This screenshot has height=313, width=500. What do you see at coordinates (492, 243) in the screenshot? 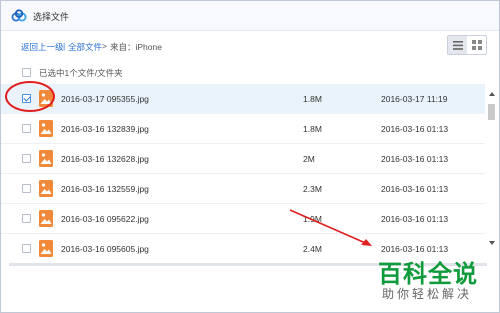
I see `scroll-down-arrow-icon` at bounding box center [492, 243].